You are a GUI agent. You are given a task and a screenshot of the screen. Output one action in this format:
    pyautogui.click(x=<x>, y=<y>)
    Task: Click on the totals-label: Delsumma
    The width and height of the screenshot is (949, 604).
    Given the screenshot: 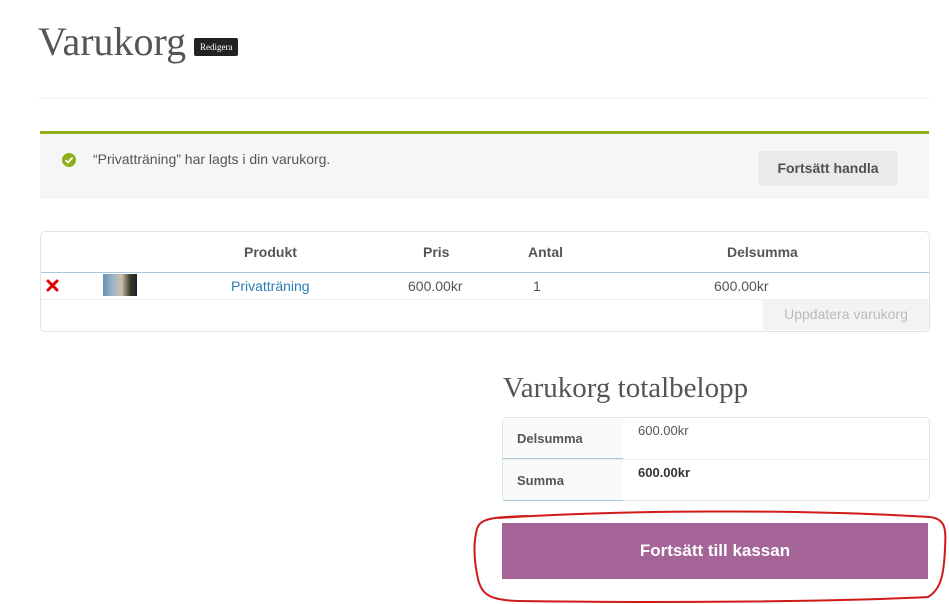 What is the action you would take?
    pyautogui.click(x=550, y=438)
    